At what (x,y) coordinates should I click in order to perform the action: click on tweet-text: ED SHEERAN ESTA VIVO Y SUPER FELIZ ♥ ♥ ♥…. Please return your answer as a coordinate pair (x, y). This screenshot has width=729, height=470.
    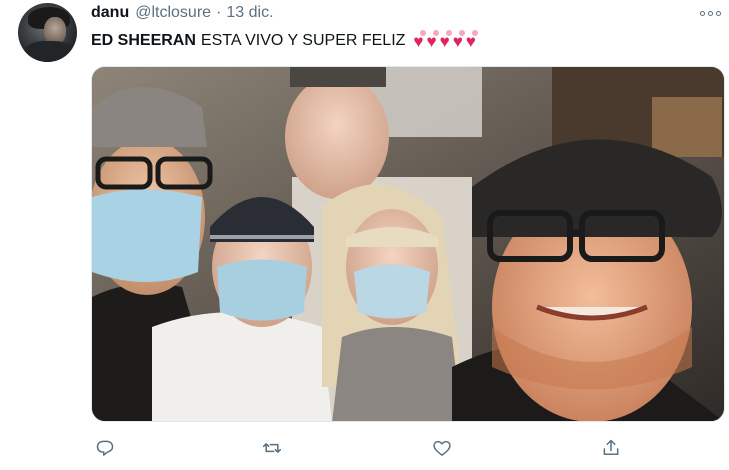
    Looking at the image, I should click on (285, 40).